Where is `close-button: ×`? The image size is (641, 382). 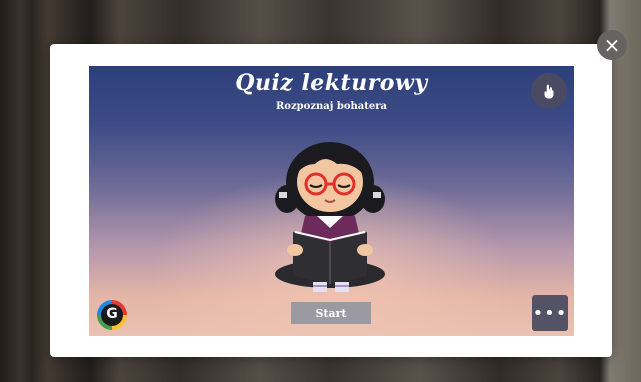
close-button: × is located at coordinates (612, 45).